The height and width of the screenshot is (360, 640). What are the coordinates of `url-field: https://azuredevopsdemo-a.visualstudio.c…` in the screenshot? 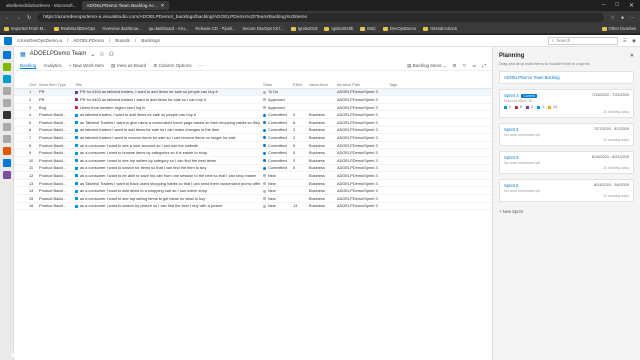 It's located at (321, 17).